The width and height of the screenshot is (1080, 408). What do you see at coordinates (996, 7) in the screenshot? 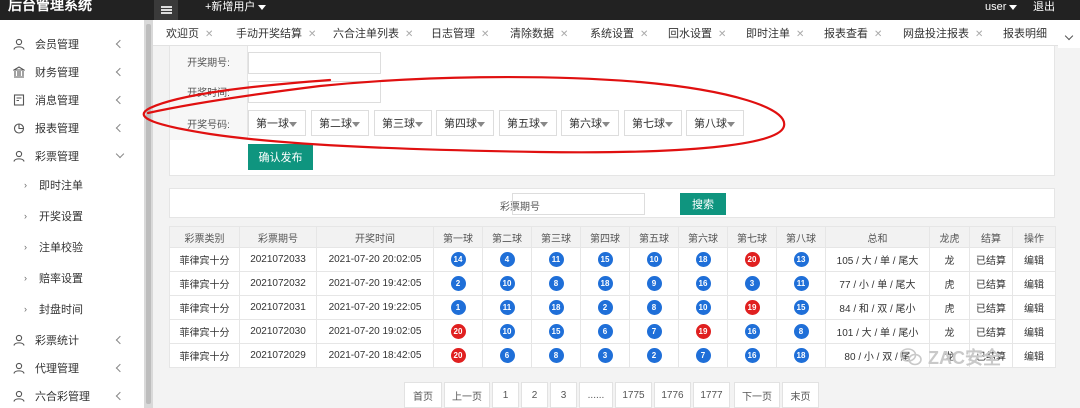
I see `user-name: user` at bounding box center [996, 7].